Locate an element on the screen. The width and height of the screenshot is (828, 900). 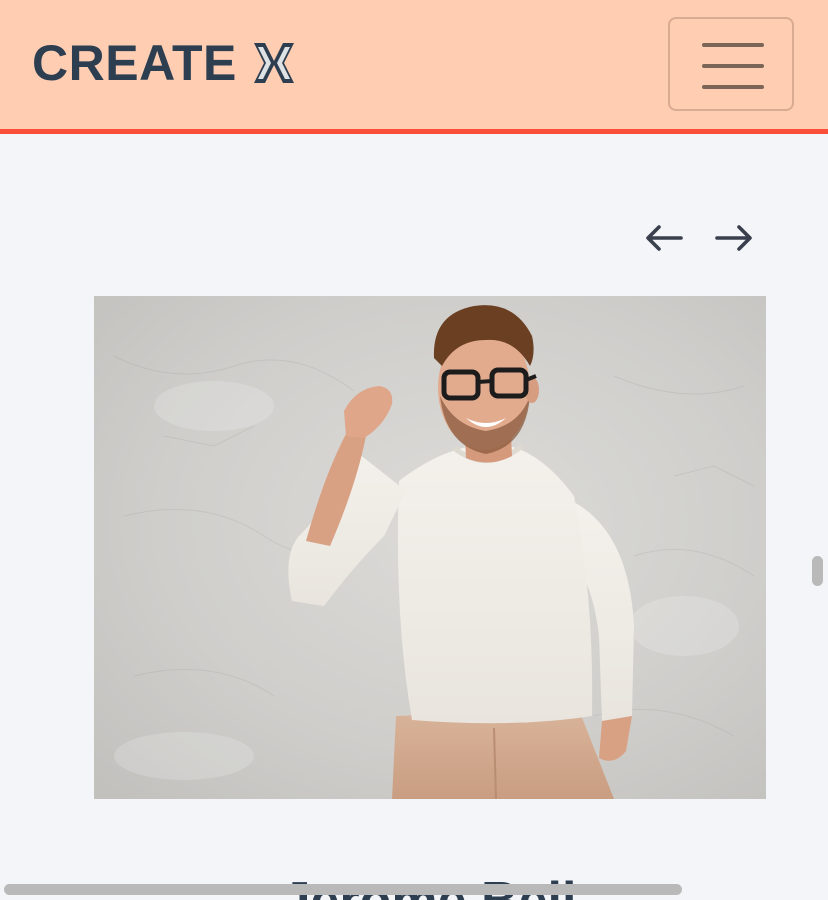
logo: CREATE is located at coordinates (164, 63).